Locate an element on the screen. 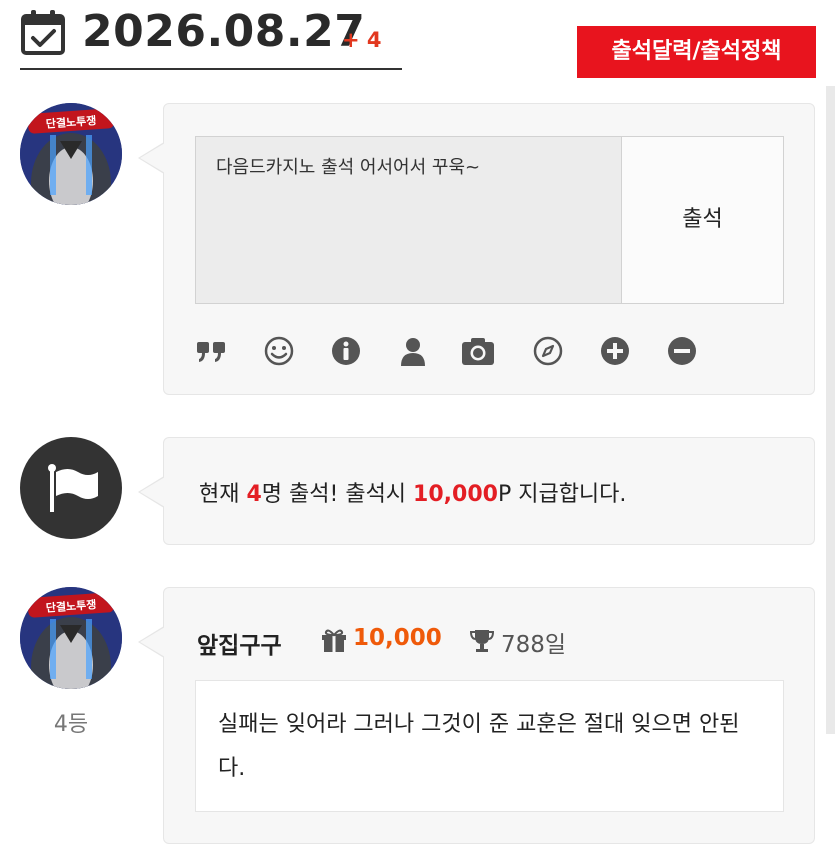 This screenshot has height=860, width=835. notice-count: 4 is located at coordinates (254, 494).